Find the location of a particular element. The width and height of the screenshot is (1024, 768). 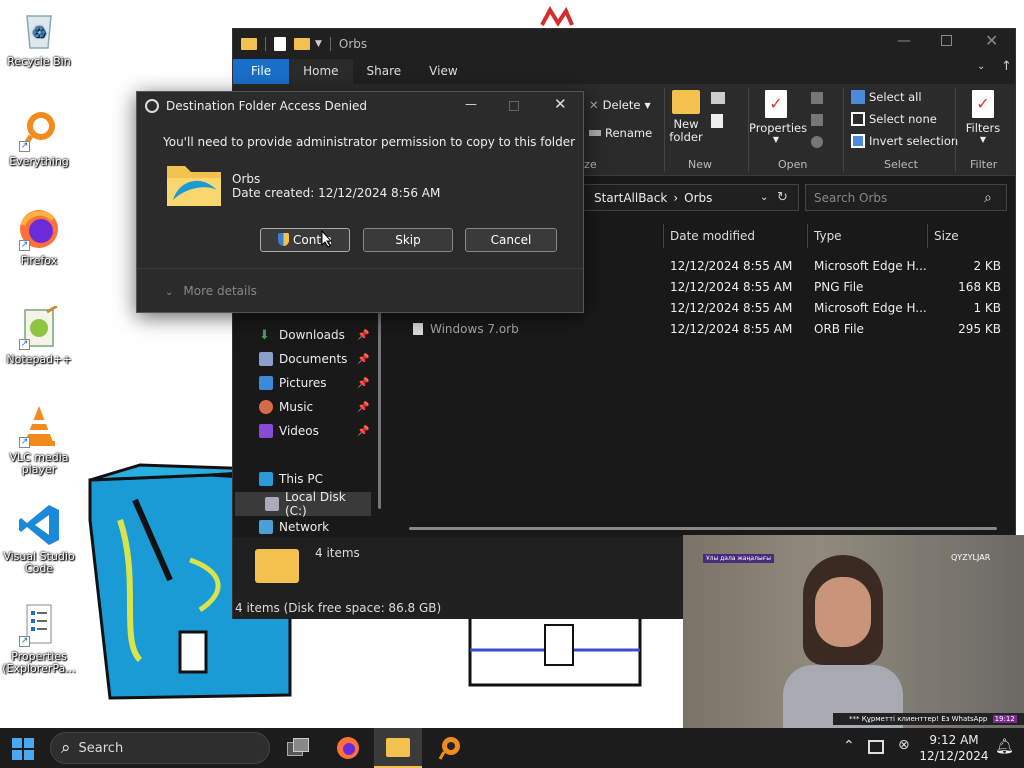

sidebar-item-videos: Videos is located at coordinates (289, 431).